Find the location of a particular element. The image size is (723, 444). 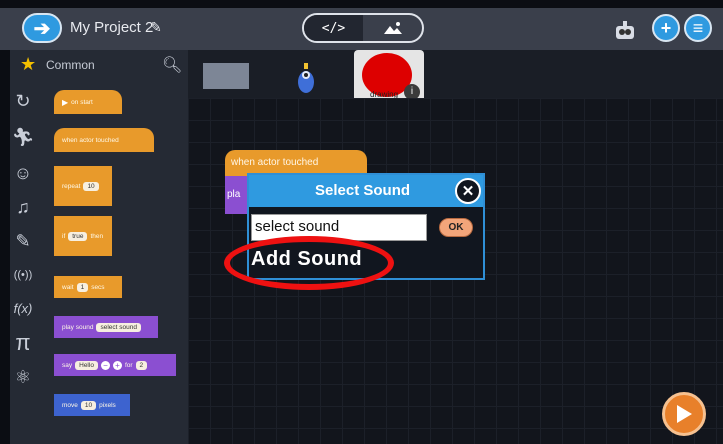

functions-category-icon: f(x) is located at coordinates (23, 309).